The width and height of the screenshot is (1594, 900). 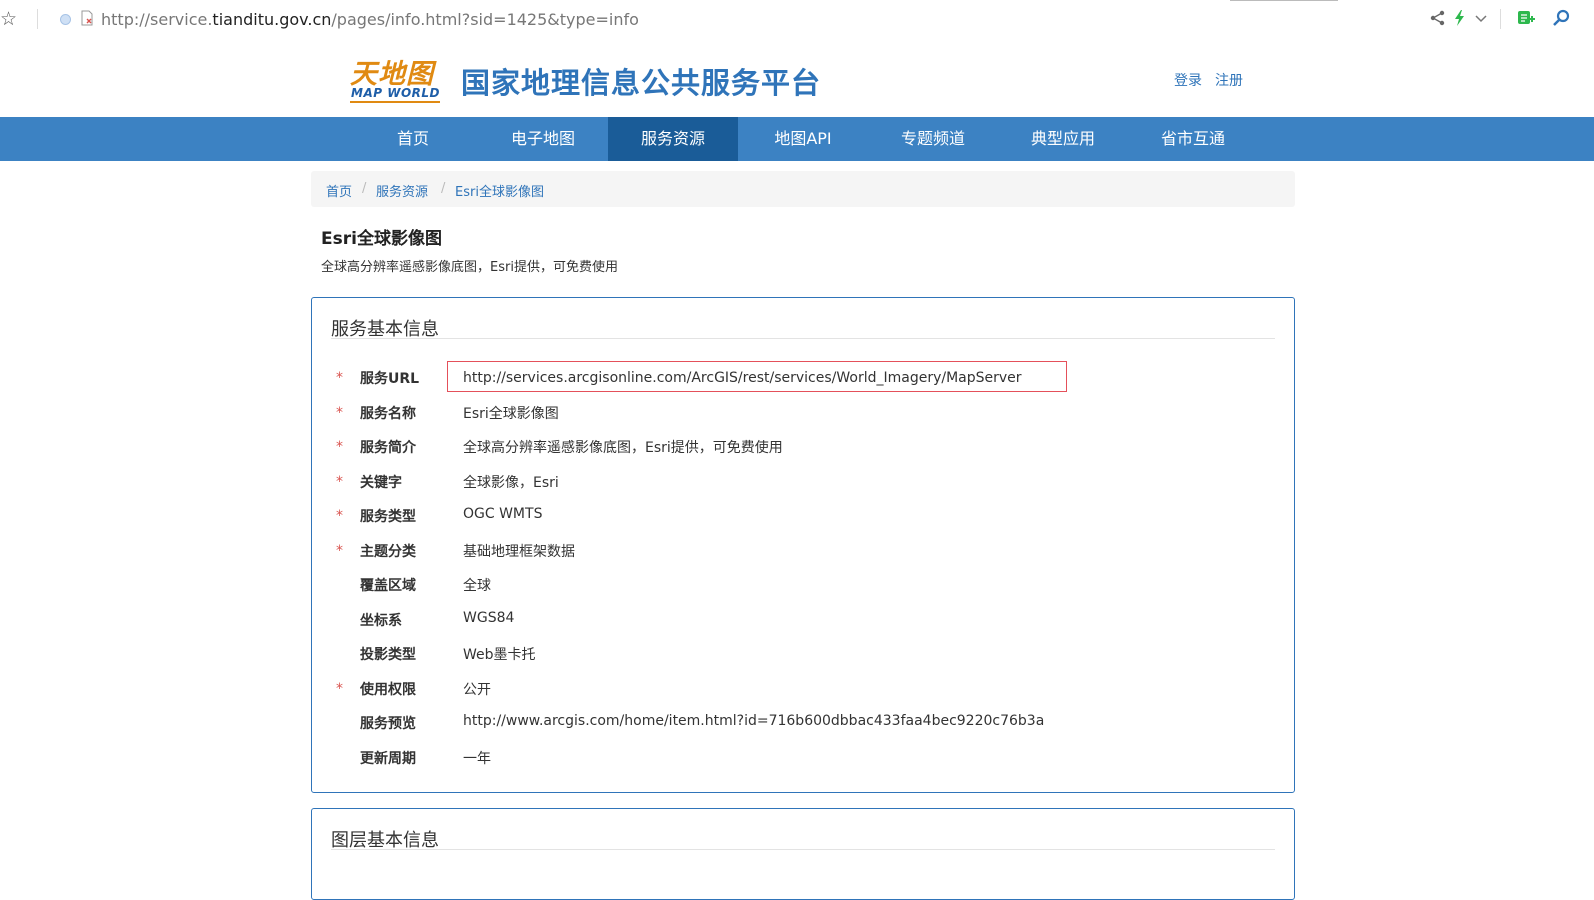 What do you see at coordinates (641, 83) in the screenshot?
I see `site-title: 国家地理信息公共服务平台` at bounding box center [641, 83].